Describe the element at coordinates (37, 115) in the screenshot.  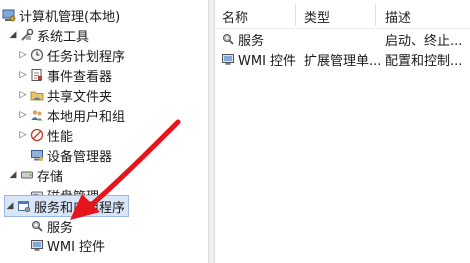
I see `users-icon` at that location.